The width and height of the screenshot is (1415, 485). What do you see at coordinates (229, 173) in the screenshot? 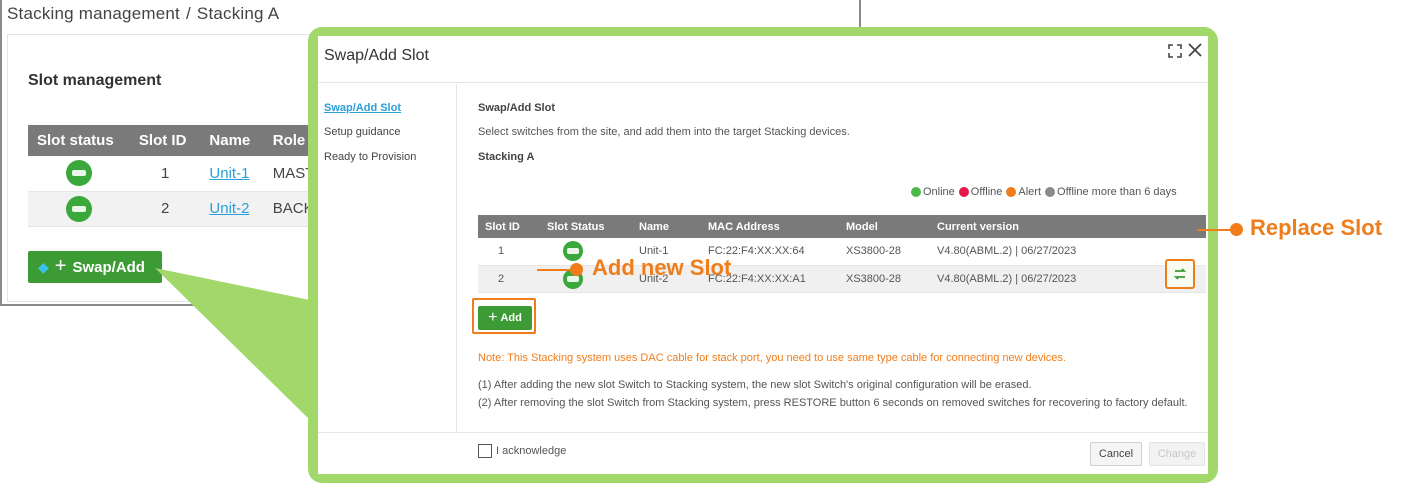
I see `unit-link: Unit-1` at bounding box center [229, 173].